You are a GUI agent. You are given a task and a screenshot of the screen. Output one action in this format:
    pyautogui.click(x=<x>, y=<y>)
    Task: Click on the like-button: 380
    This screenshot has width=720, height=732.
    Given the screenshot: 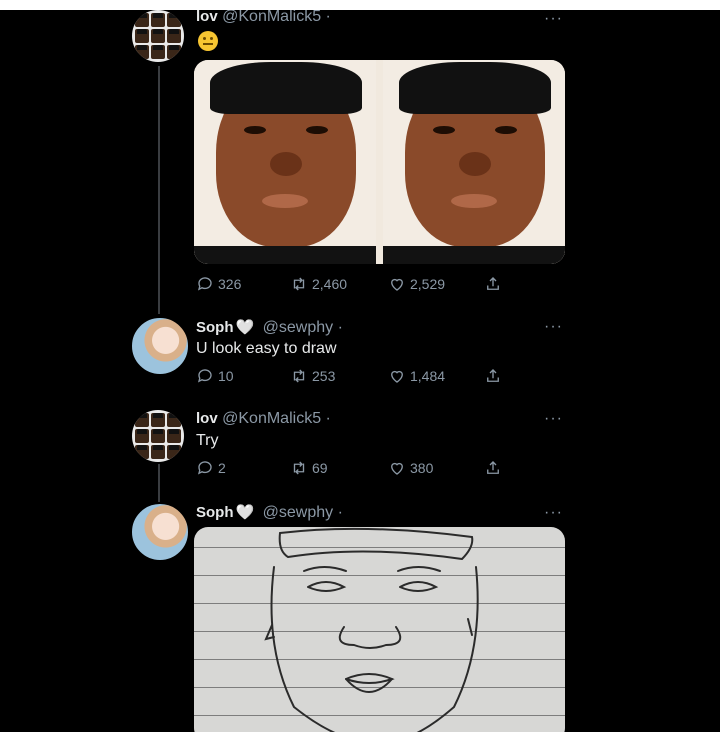 What is the action you would take?
    pyautogui.click(x=410, y=468)
    